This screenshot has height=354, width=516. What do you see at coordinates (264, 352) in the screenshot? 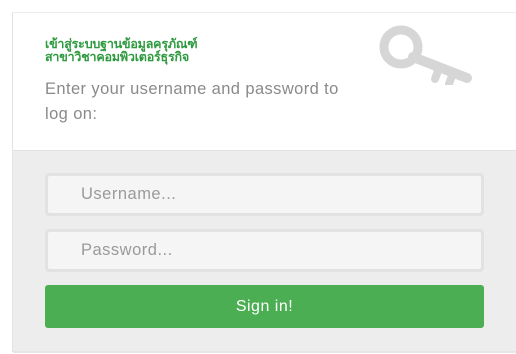
I see `panel-bottom-border` at bounding box center [264, 352].